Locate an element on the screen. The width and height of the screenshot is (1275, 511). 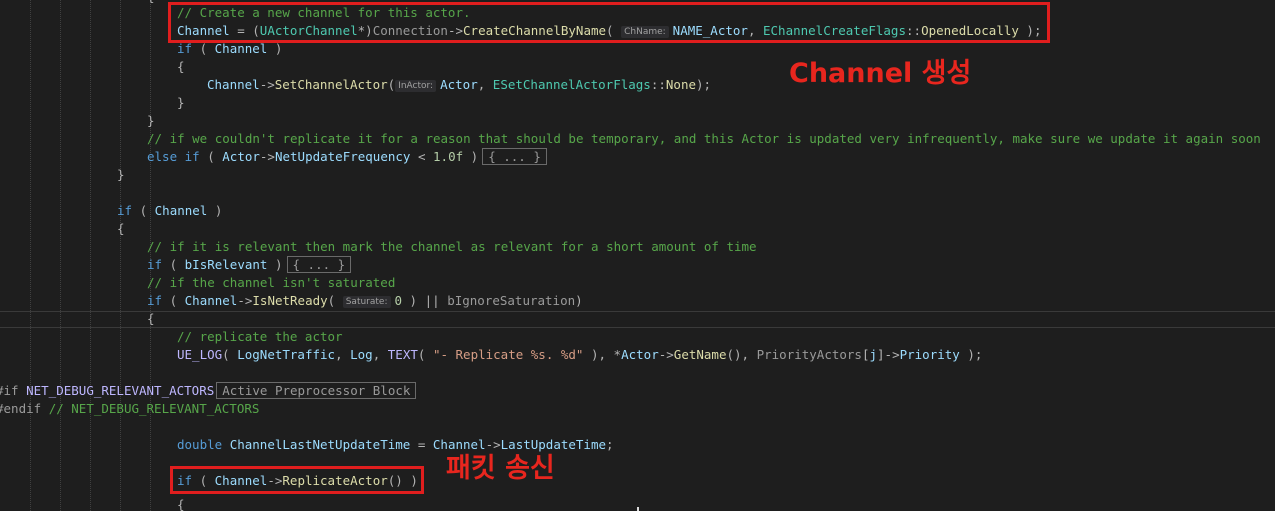
channel-create-highlight-box is located at coordinates (609, 22).